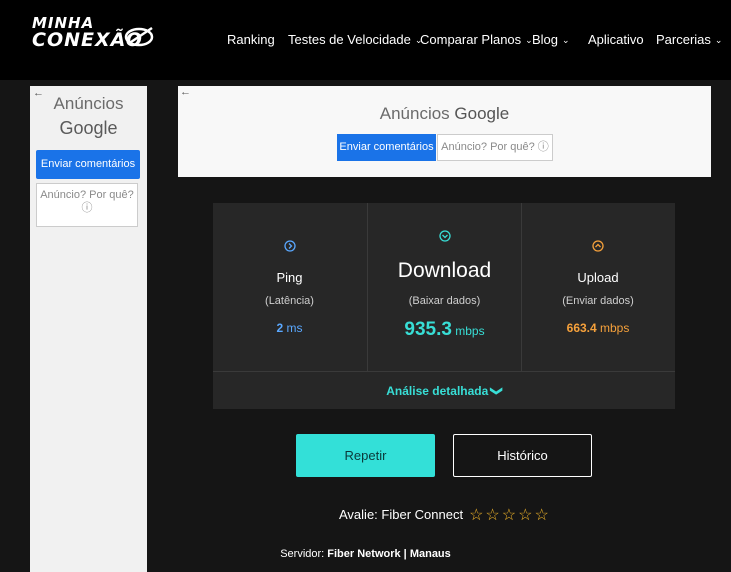 The image size is (731, 572). Describe the element at coordinates (444, 270) in the screenshot. I see `download-label: Download` at that location.